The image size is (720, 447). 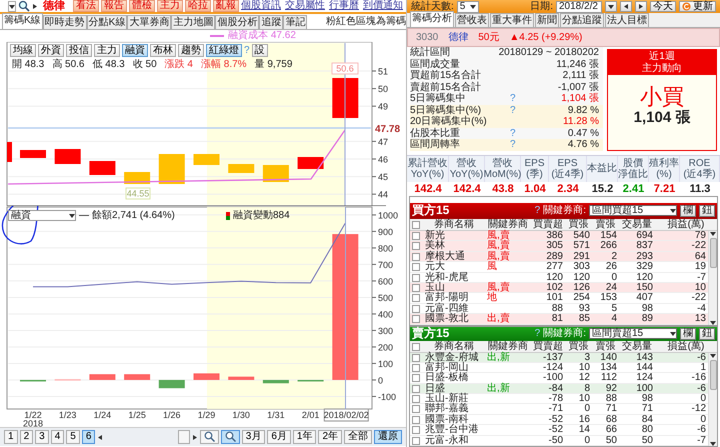 I want to click on tab: 主力地圖, so click(x=193, y=22).